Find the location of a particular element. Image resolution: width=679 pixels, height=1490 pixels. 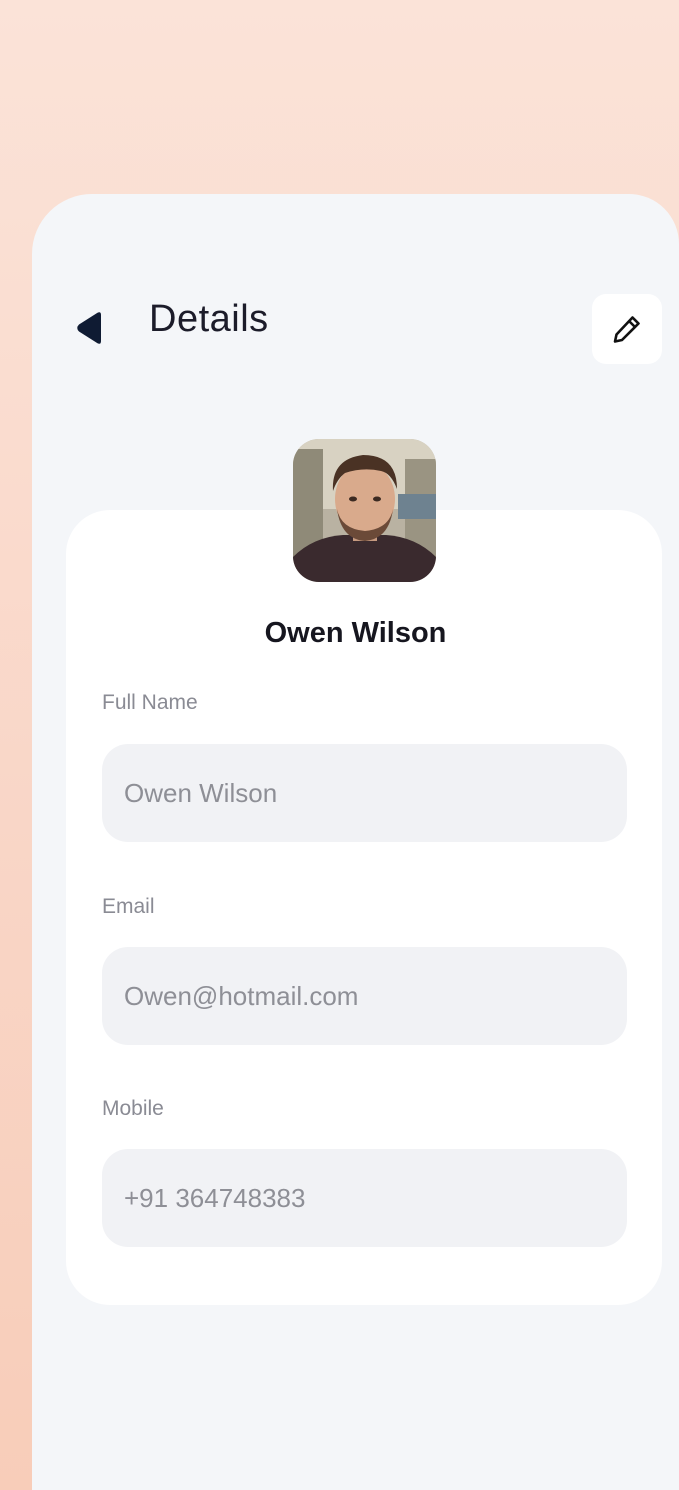

avatar is located at coordinates (364, 510).